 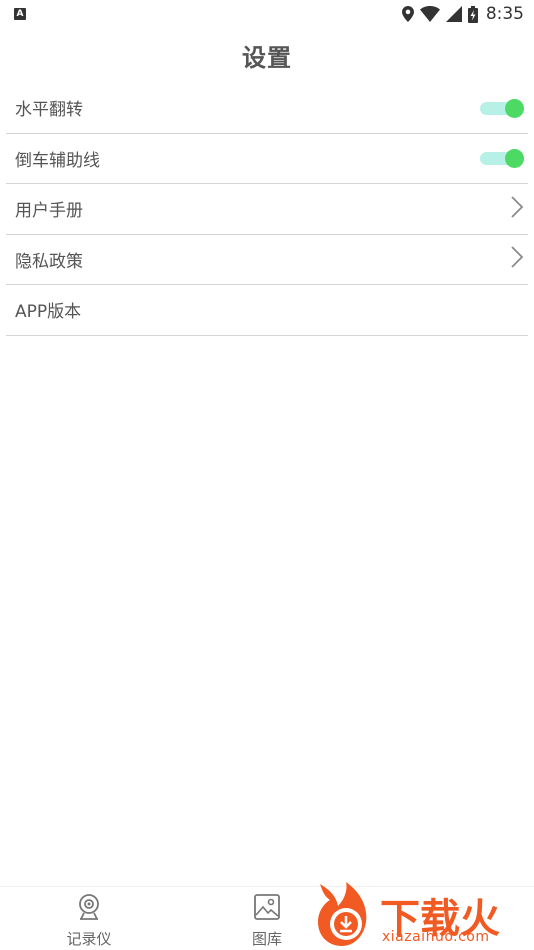 What do you see at coordinates (89, 909) in the screenshot?
I see `camera-icon` at bounding box center [89, 909].